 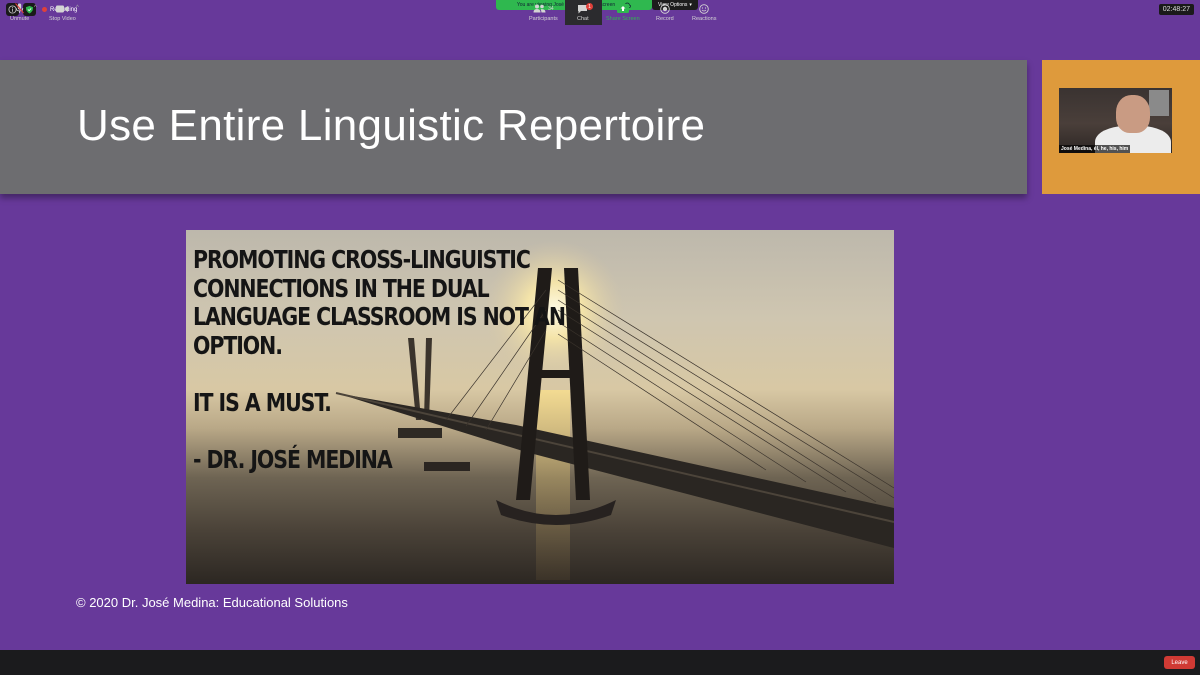 I want to click on leave-button: Leave, so click(x=1179, y=662).